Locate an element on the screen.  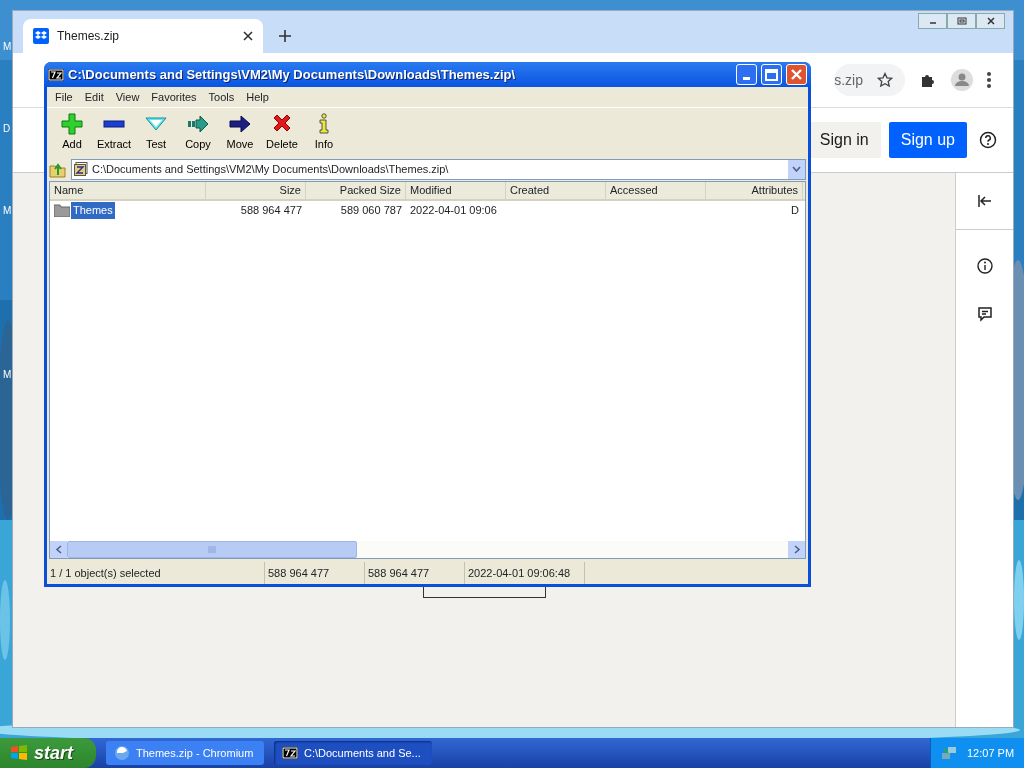
scrollbar is located at coordinates (427, 549).